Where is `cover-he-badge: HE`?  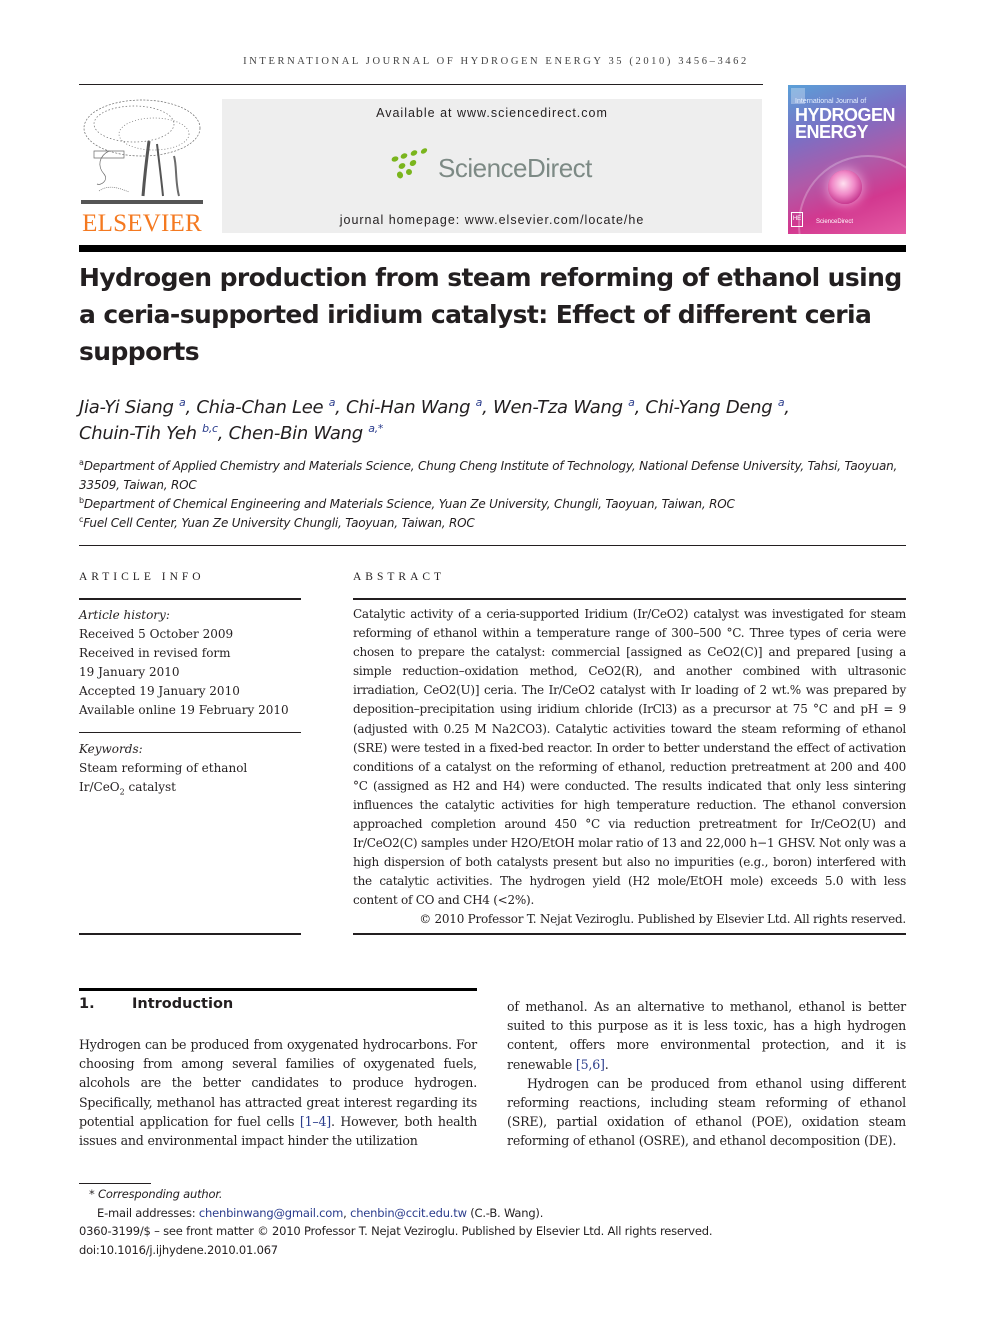 cover-he-badge: HE is located at coordinates (797, 219).